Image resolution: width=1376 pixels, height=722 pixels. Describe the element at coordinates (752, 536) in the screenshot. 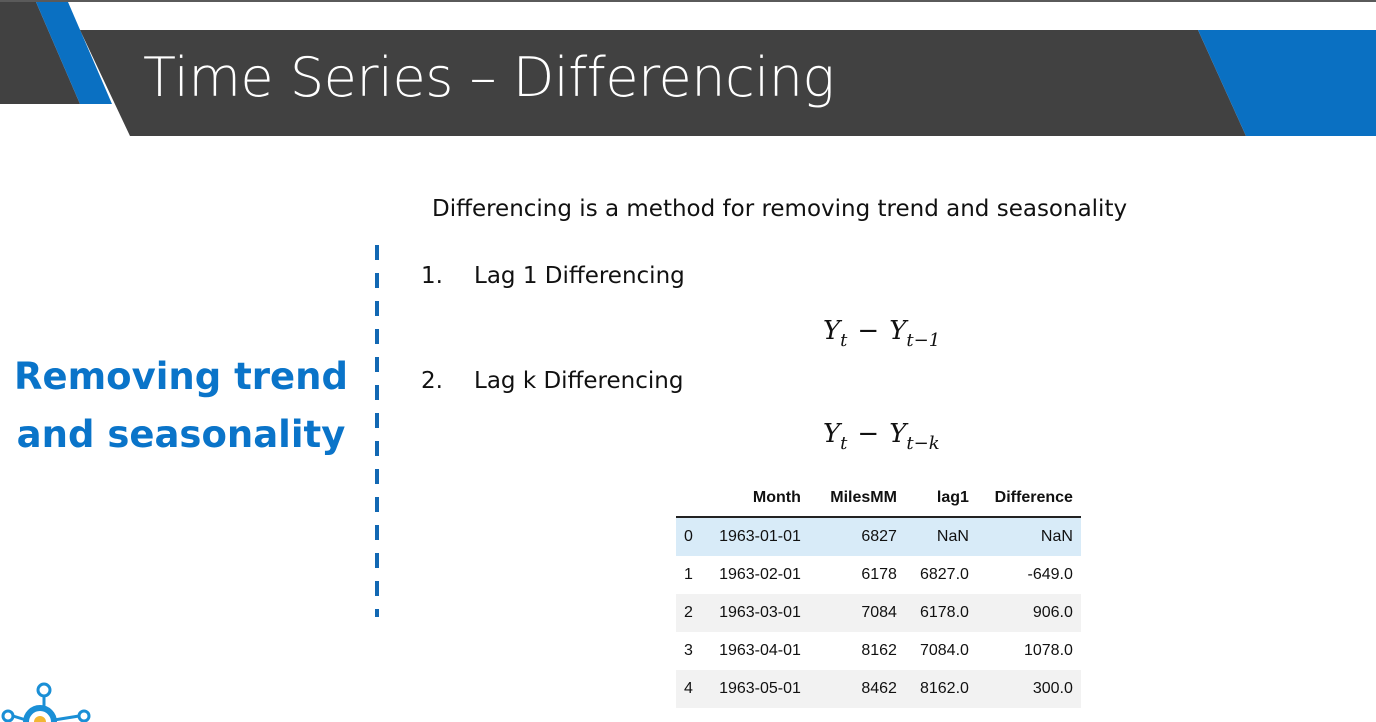

I see `cell-month: 1963-01-01` at that location.